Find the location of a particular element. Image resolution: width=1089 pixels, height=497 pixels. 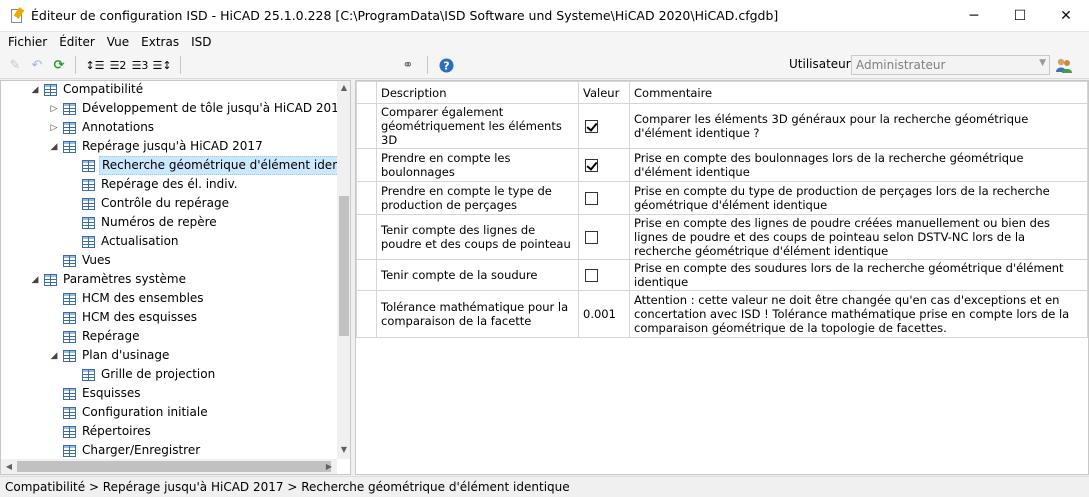

tree-node: ◢ Paramètres système is located at coordinates (110, 279).